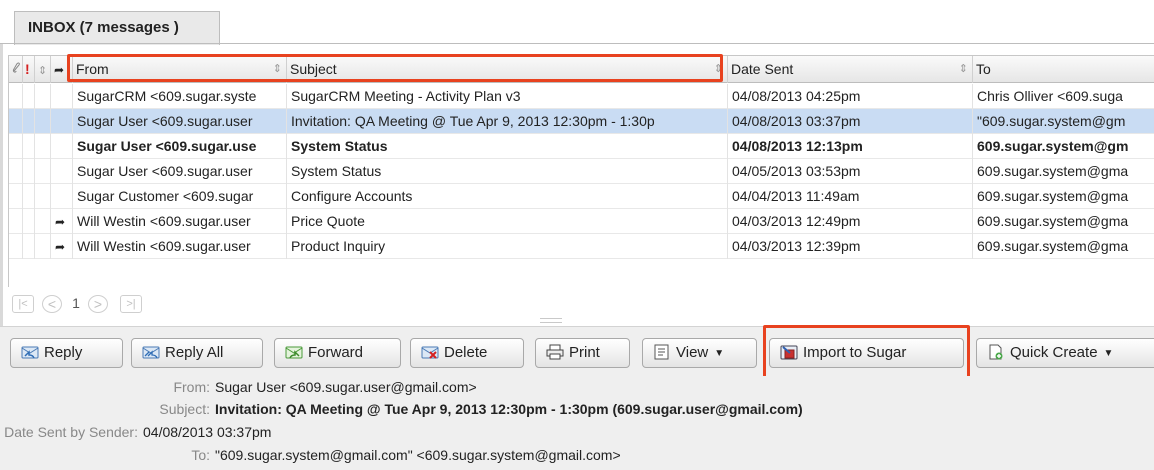  Describe the element at coordinates (850, 171) in the screenshot. I see `cell-date: 04/05/2013 03:53pm` at that location.